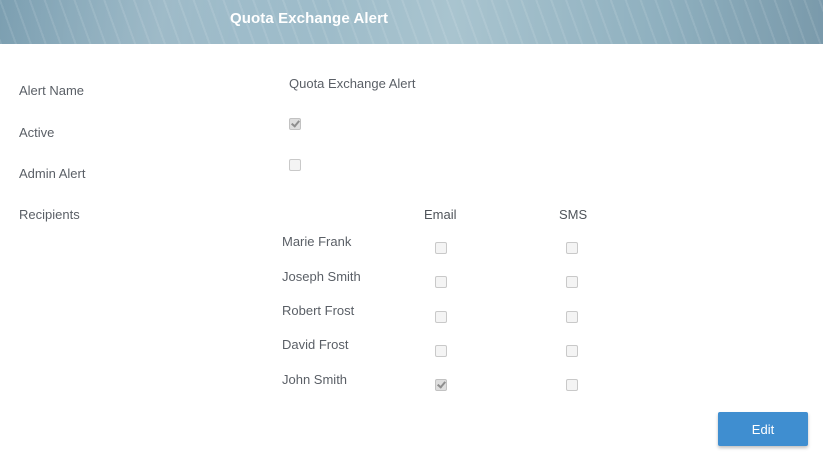 The width and height of the screenshot is (823, 461). I want to click on active-checkbox, so click(295, 124).